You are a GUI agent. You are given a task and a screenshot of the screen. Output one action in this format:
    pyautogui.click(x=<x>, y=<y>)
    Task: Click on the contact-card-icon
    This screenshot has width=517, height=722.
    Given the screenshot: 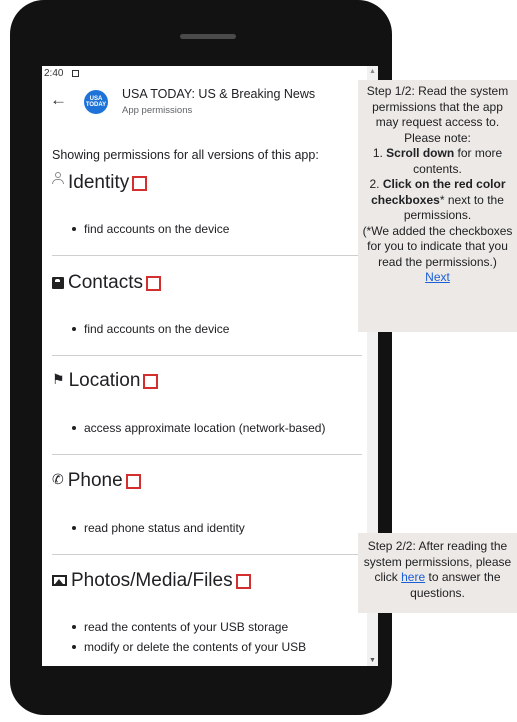 What is the action you would take?
    pyautogui.click(x=58, y=283)
    